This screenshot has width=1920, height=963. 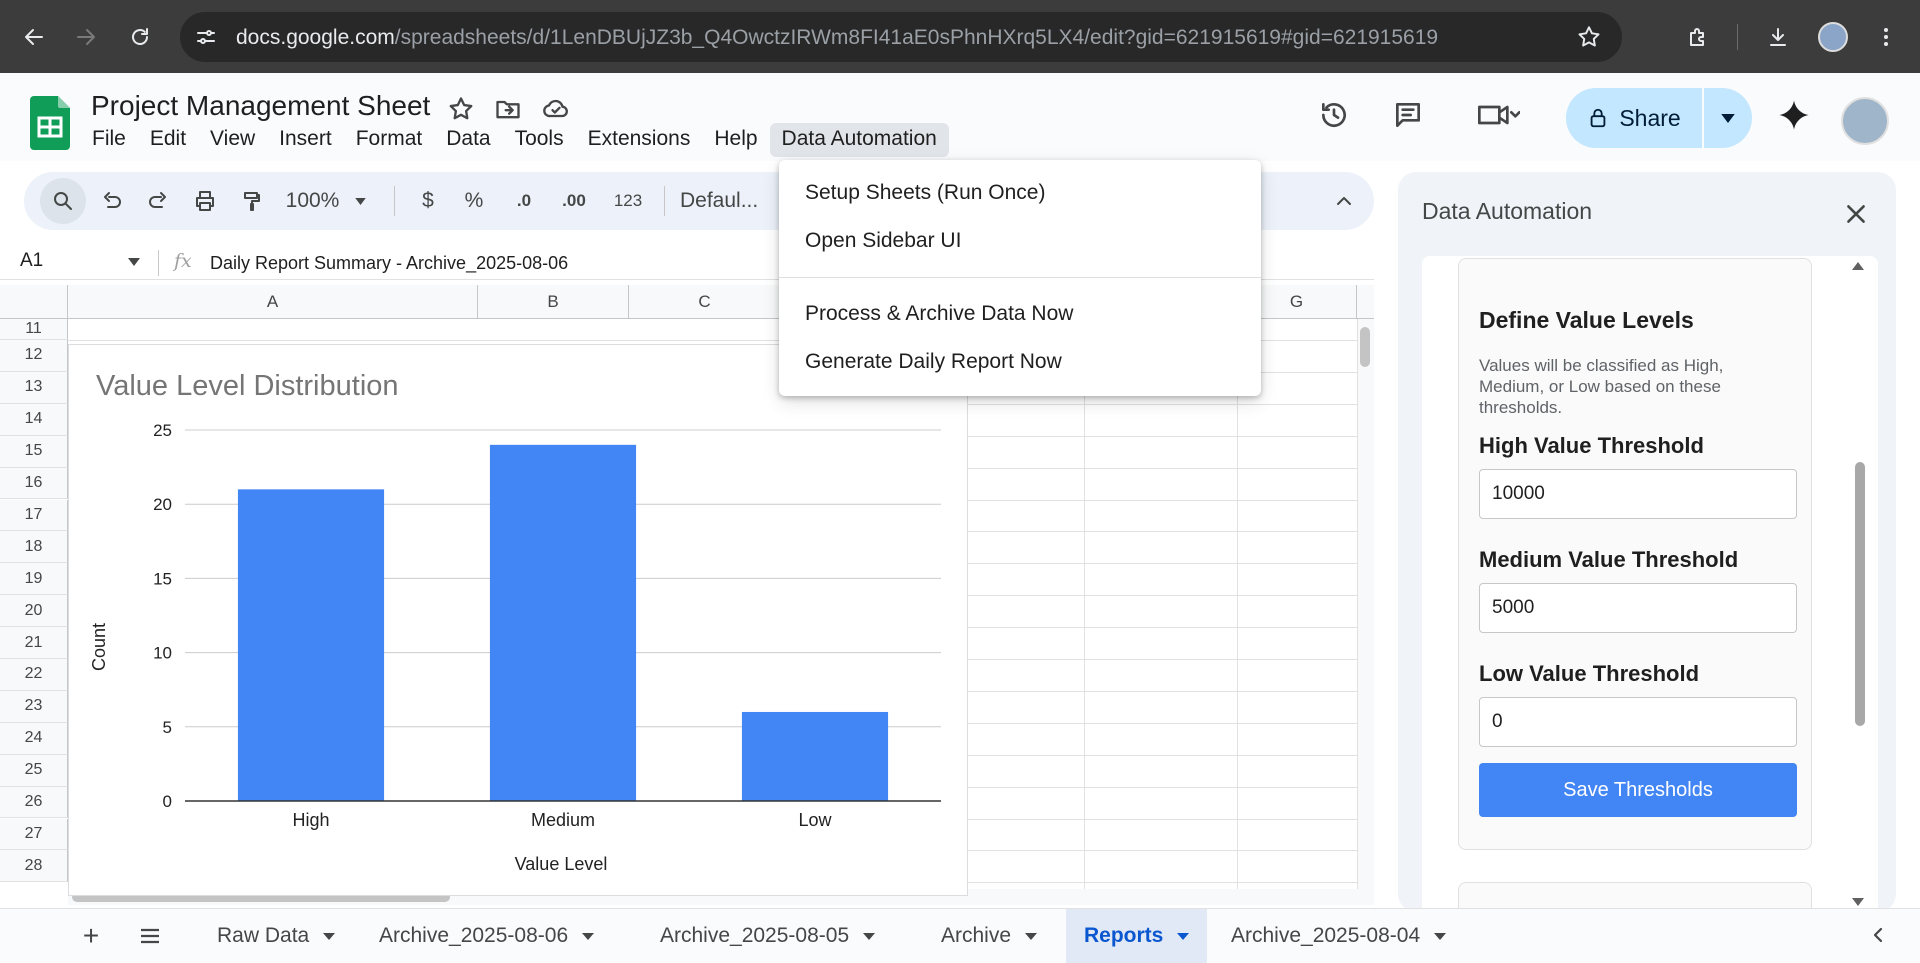 What do you see at coordinates (1878, 937) in the screenshot?
I see `sheet-list-collapse-button` at bounding box center [1878, 937].